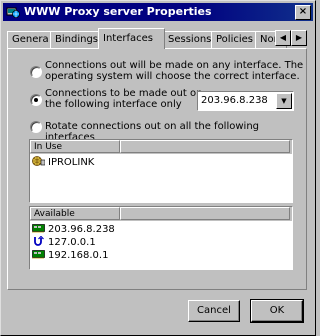 This screenshot has width=320, height=336. Describe the element at coordinates (39, 241) in the screenshot. I see `loopback-icon` at that location.